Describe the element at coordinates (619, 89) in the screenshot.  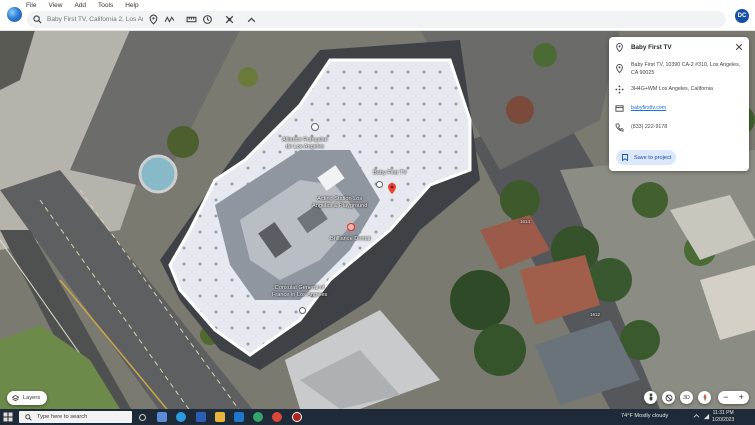
I see `plus-code-icon` at that location.